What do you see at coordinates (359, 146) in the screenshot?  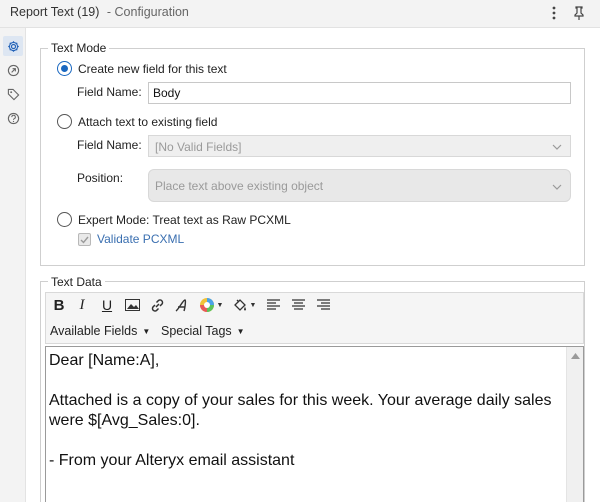 I see `attach-field-select: [No Valid Fields]` at bounding box center [359, 146].